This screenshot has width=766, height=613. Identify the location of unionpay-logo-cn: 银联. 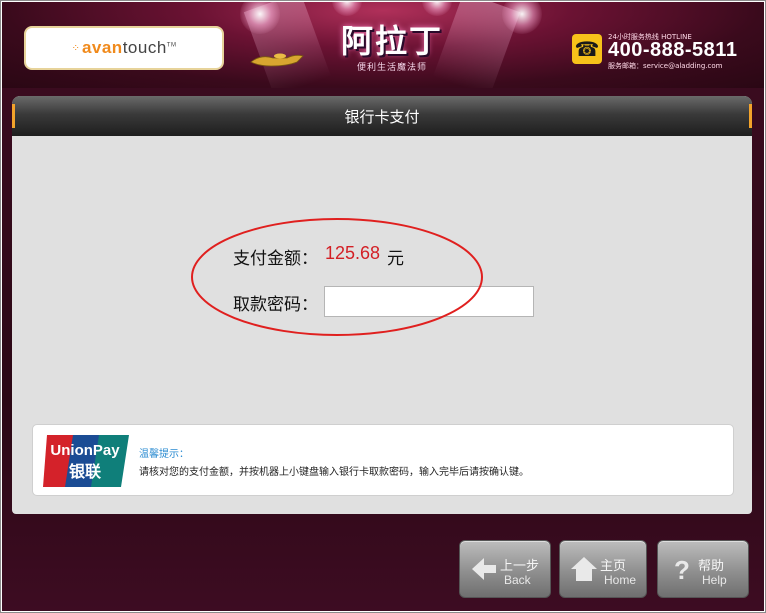
(85, 471).